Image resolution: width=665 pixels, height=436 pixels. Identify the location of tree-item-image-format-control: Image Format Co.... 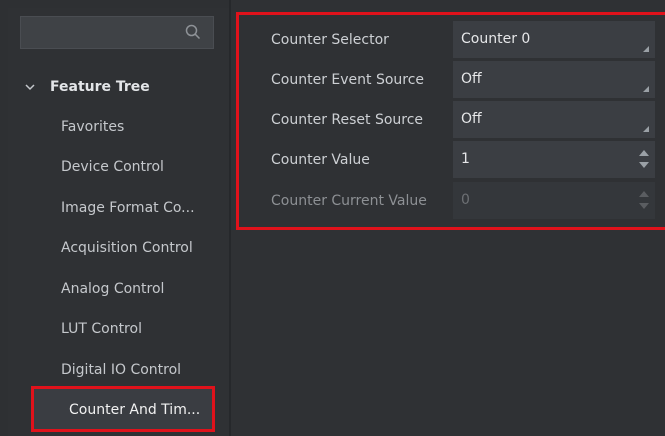
(128, 208).